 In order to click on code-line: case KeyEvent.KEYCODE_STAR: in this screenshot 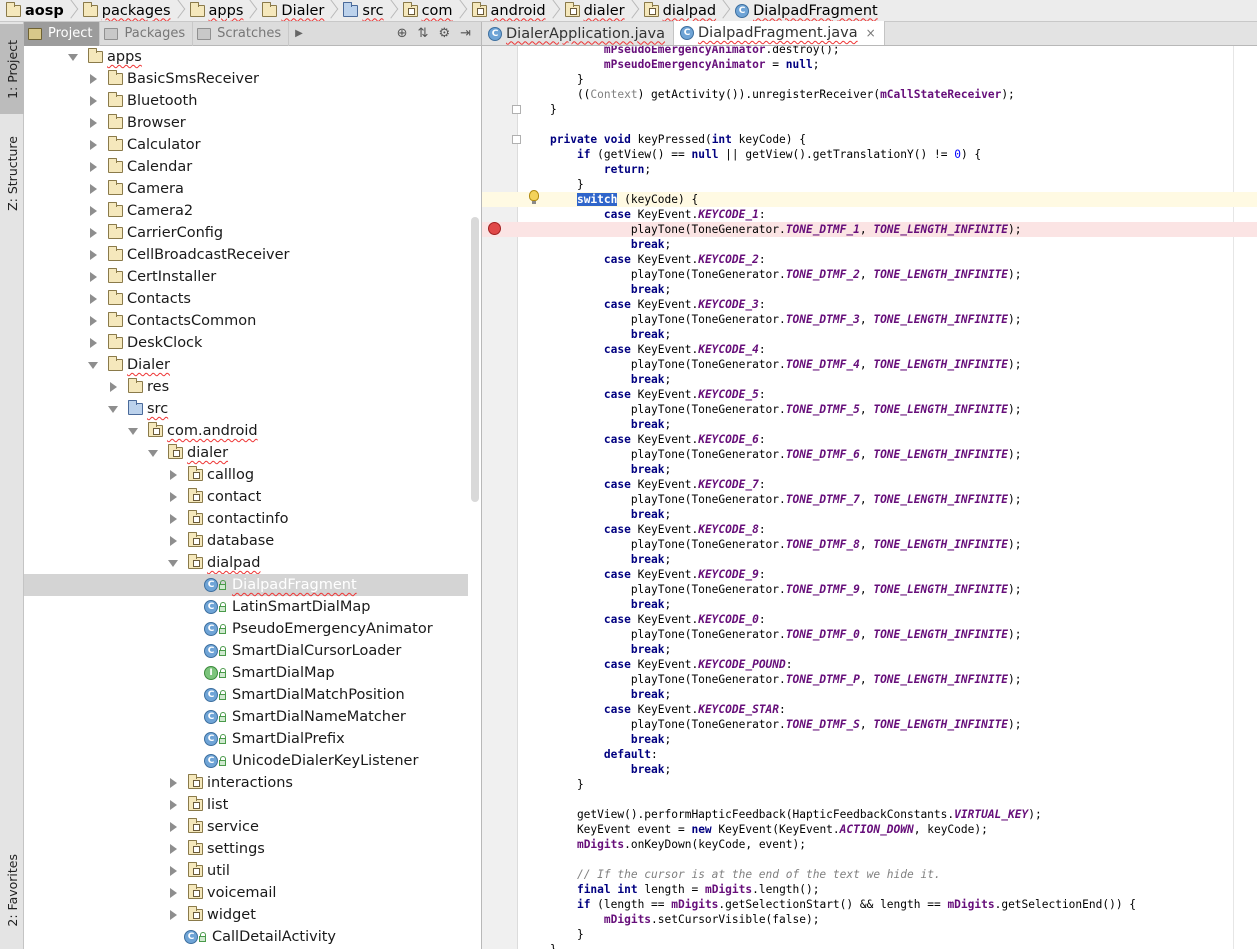, I will do `click(869, 709)`.